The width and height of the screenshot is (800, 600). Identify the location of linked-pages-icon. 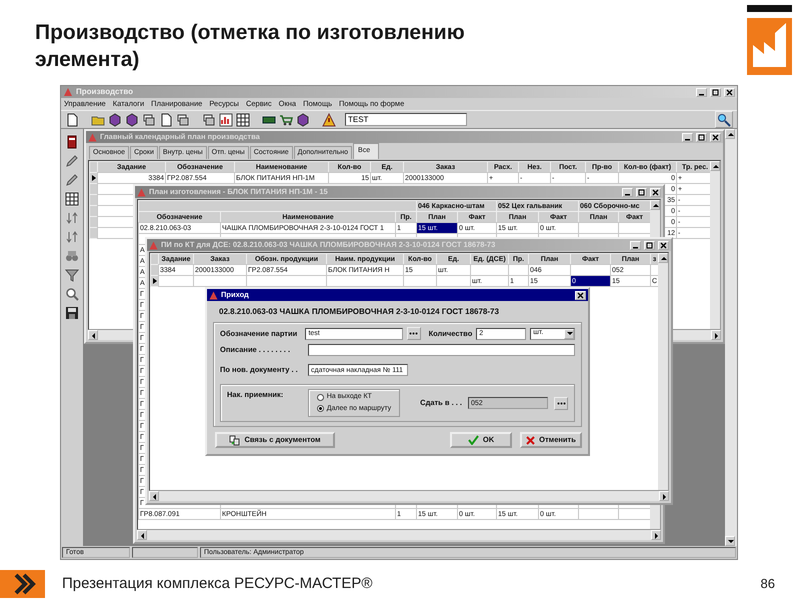
(234, 440).